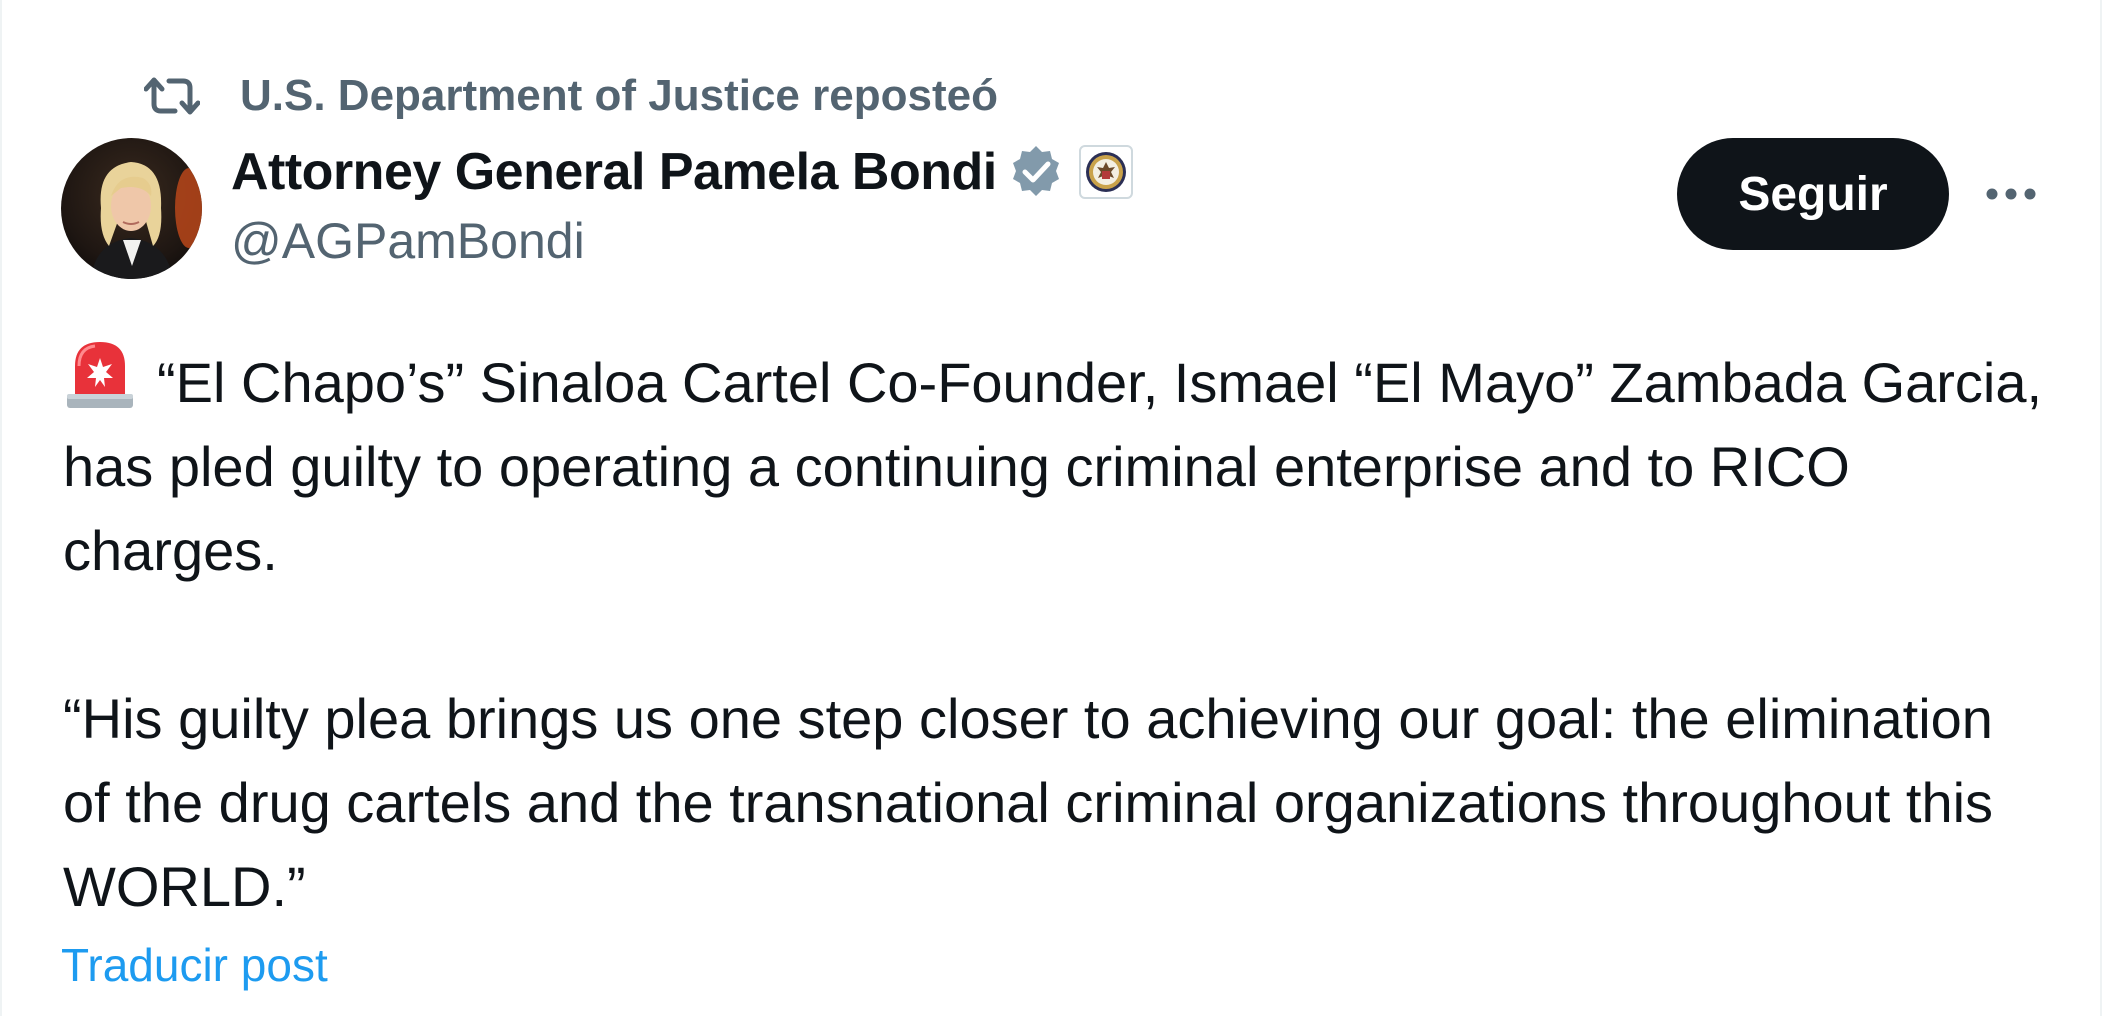 Image resolution: width=2102 pixels, height=1016 pixels. I want to click on repost-indicator: U.S. Department of Justice reposteó, so click(571, 96).